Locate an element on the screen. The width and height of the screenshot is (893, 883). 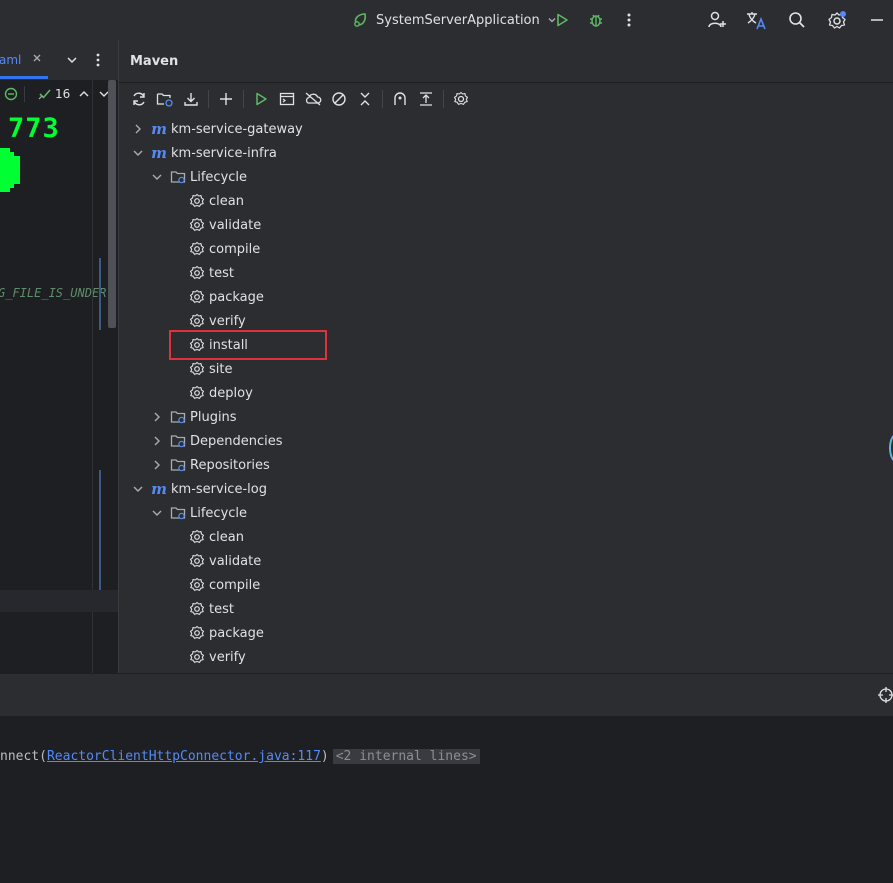
tree-item-label: clean is located at coordinates (226, 201).